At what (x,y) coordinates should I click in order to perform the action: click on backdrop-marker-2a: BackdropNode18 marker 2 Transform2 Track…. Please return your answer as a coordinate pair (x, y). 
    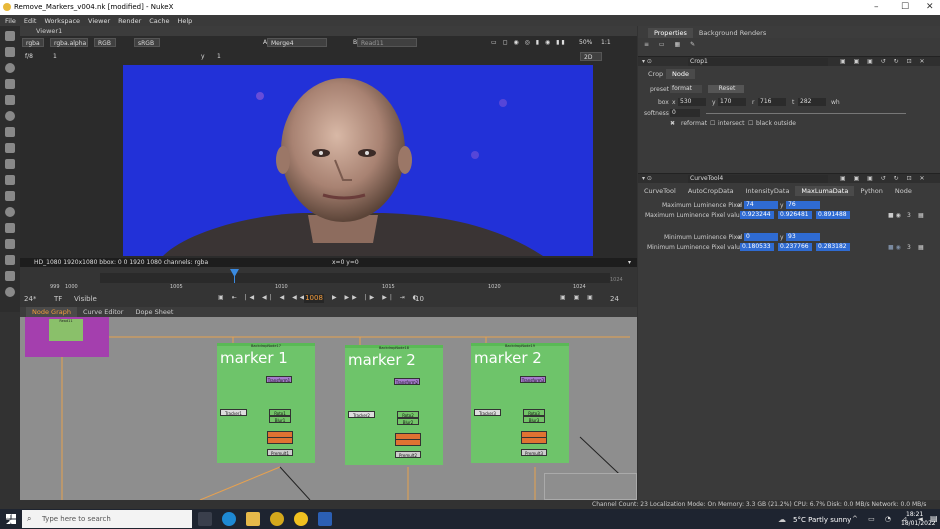
    Looking at the image, I should click on (394, 405).